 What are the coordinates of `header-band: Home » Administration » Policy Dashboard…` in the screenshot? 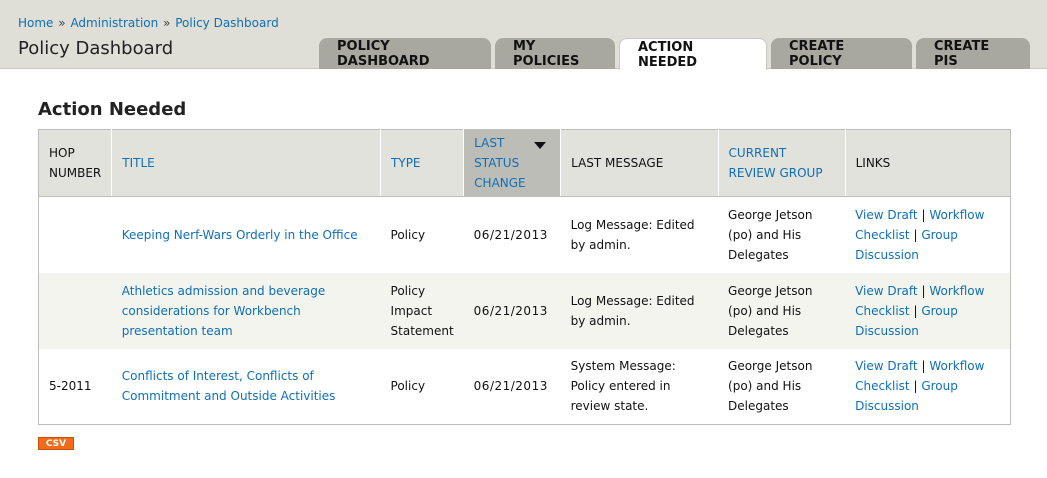 It's located at (523, 35).